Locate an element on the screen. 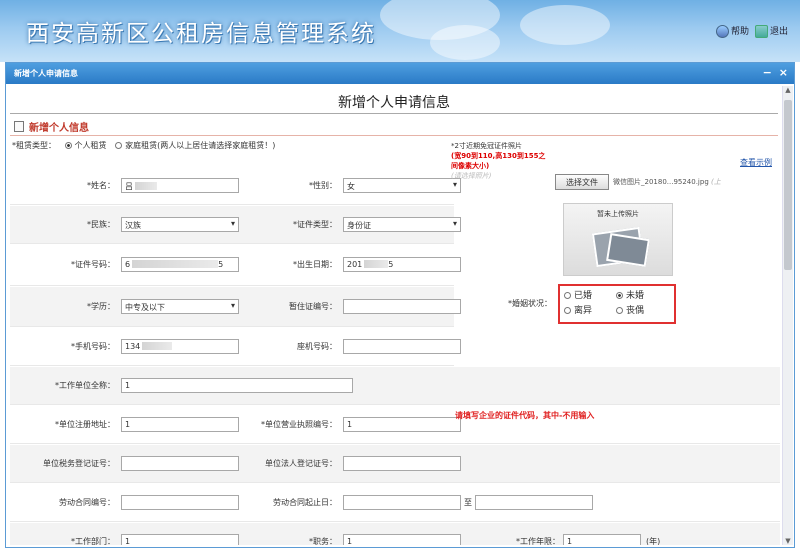 The height and width of the screenshot is (550, 800). mobile-input: 134 is located at coordinates (180, 346).